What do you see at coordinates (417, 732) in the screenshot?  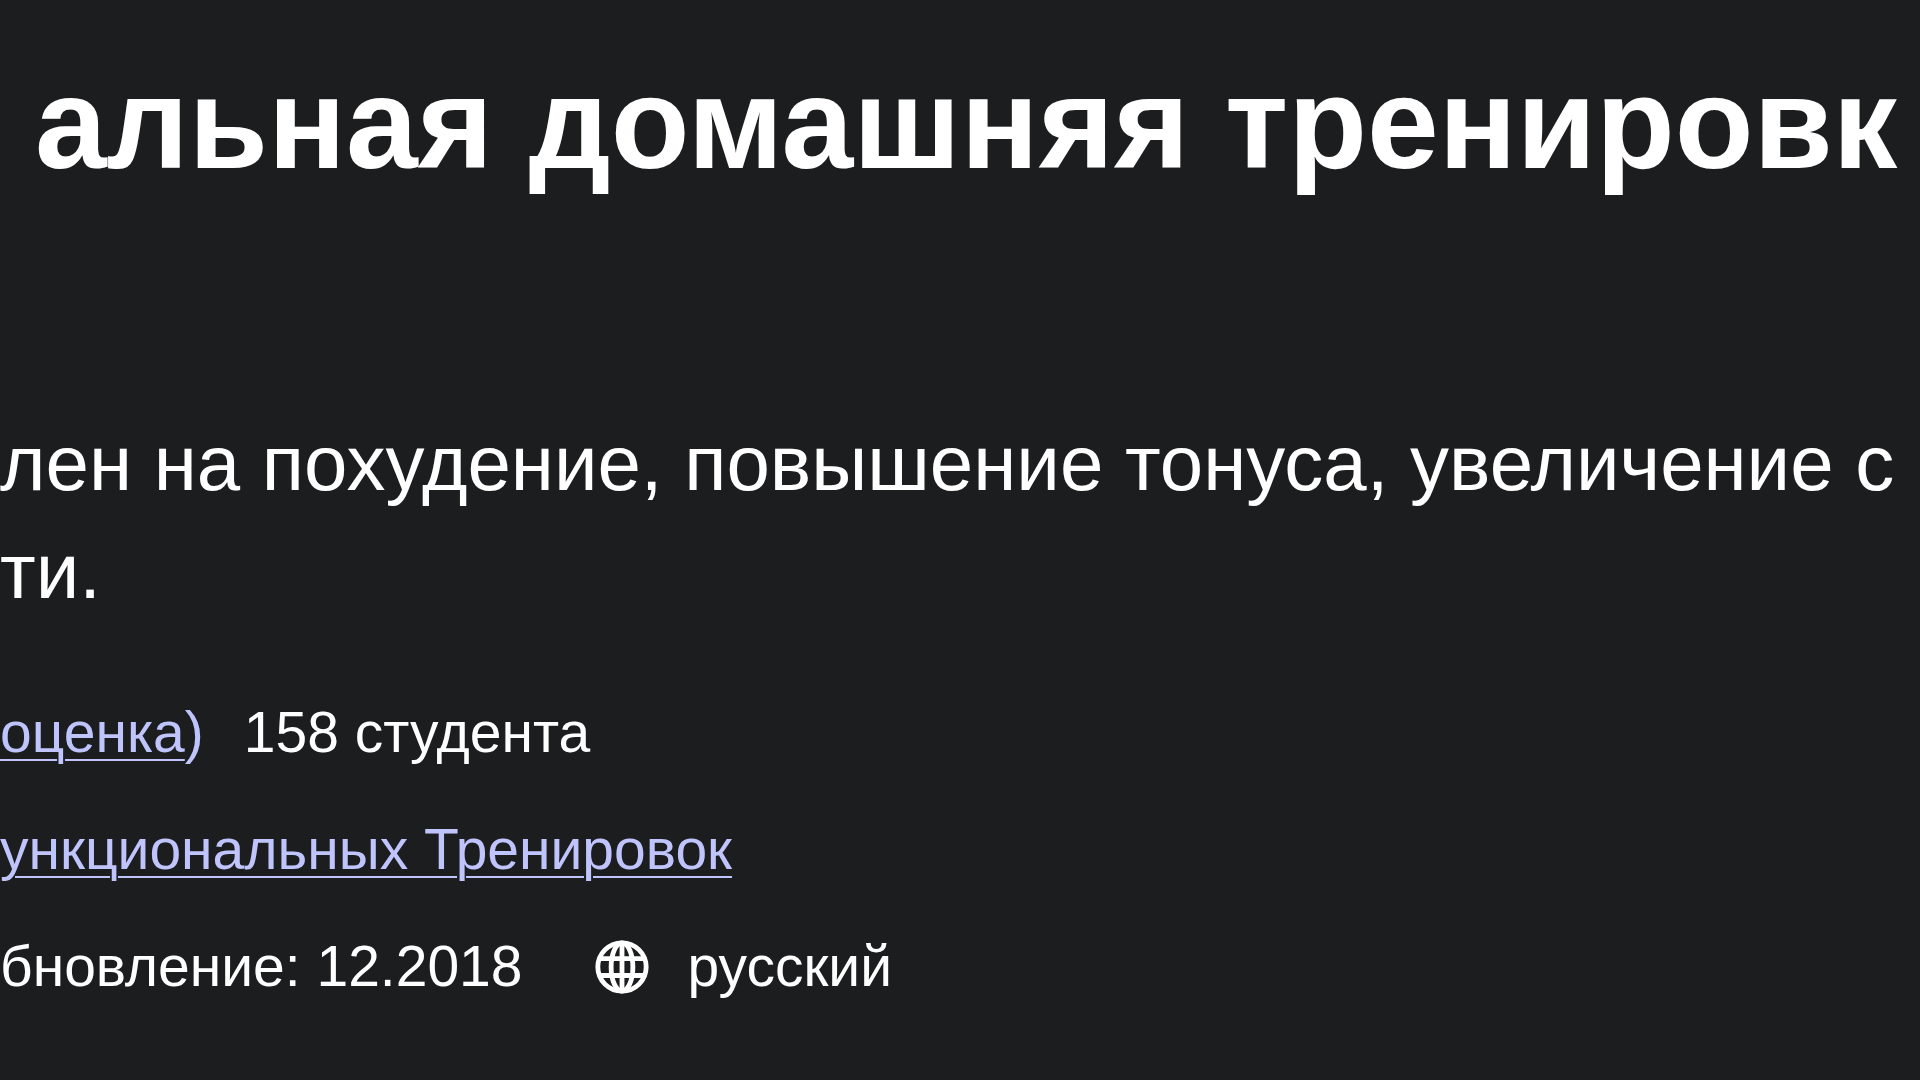 I see `student-count: 158 студента` at bounding box center [417, 732].